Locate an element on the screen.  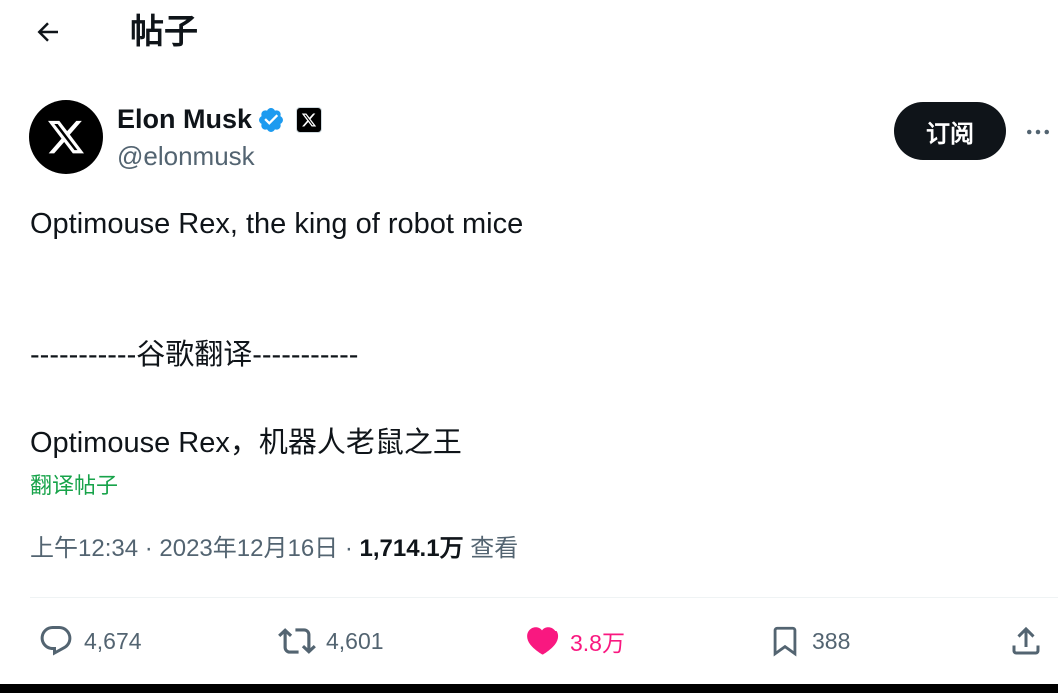
verified-badge-icon is located at coordinates (271, 120).